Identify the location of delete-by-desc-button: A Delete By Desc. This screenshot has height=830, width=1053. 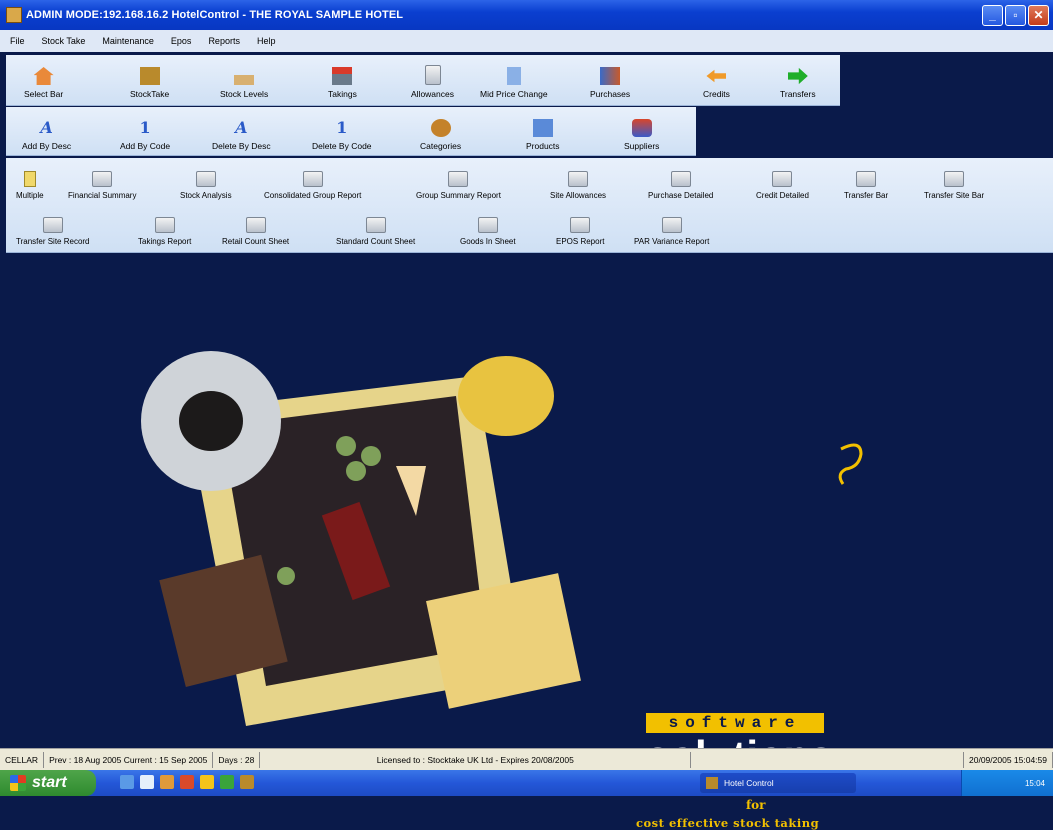
(241, 129).